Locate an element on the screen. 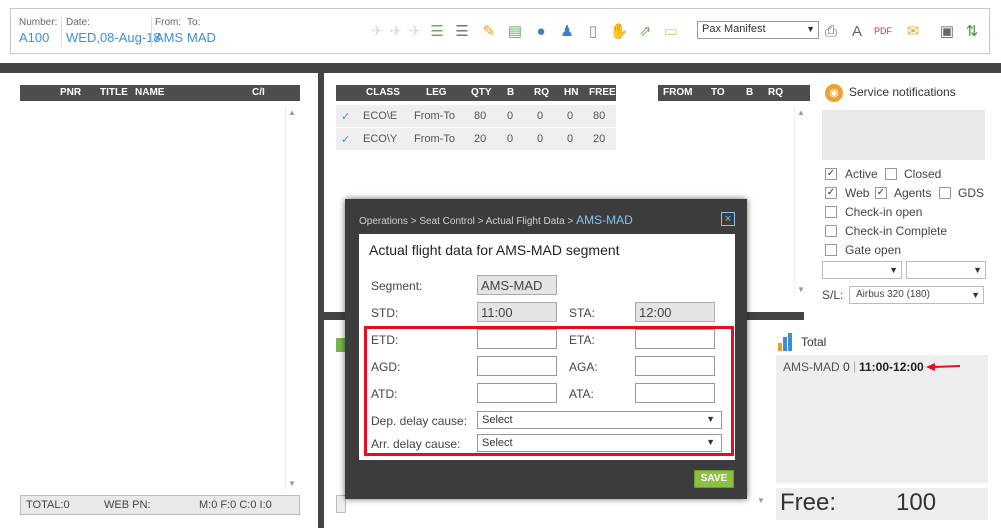 The image size is (1001, 528). from-value: AMS is located at coordinates (169, 37).